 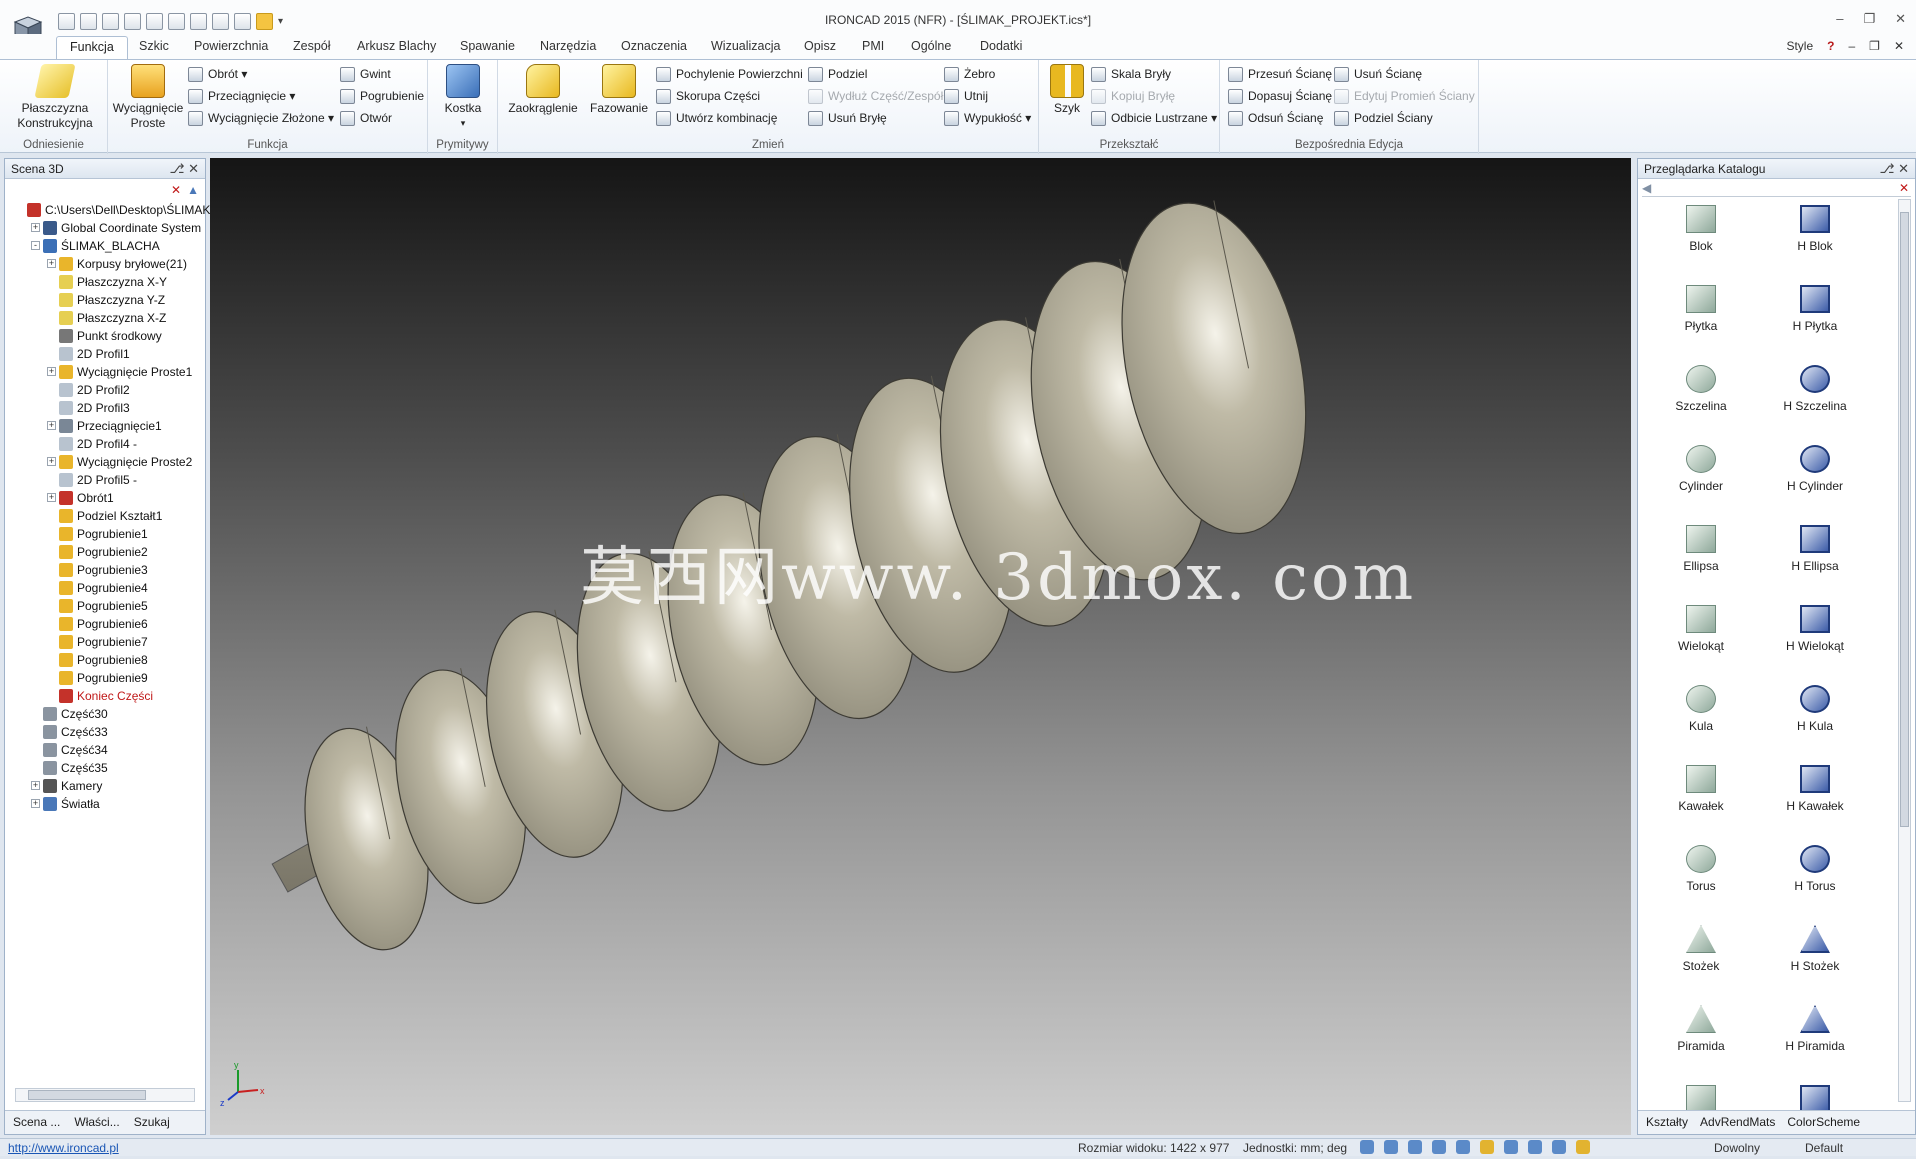 I want to click on dopasuj-sciane-button: Dopasuj Ścianę, so click(x=1280, y=96).